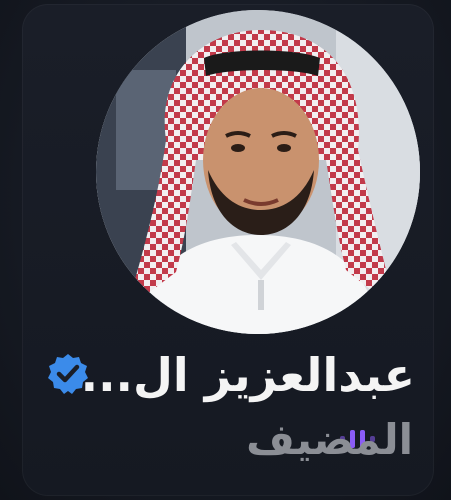 This screenshot has height=500, width=451. Describe the element at coordinates (329, 439) in the screenshot. I see `speaker-role: المضيف` at that location.